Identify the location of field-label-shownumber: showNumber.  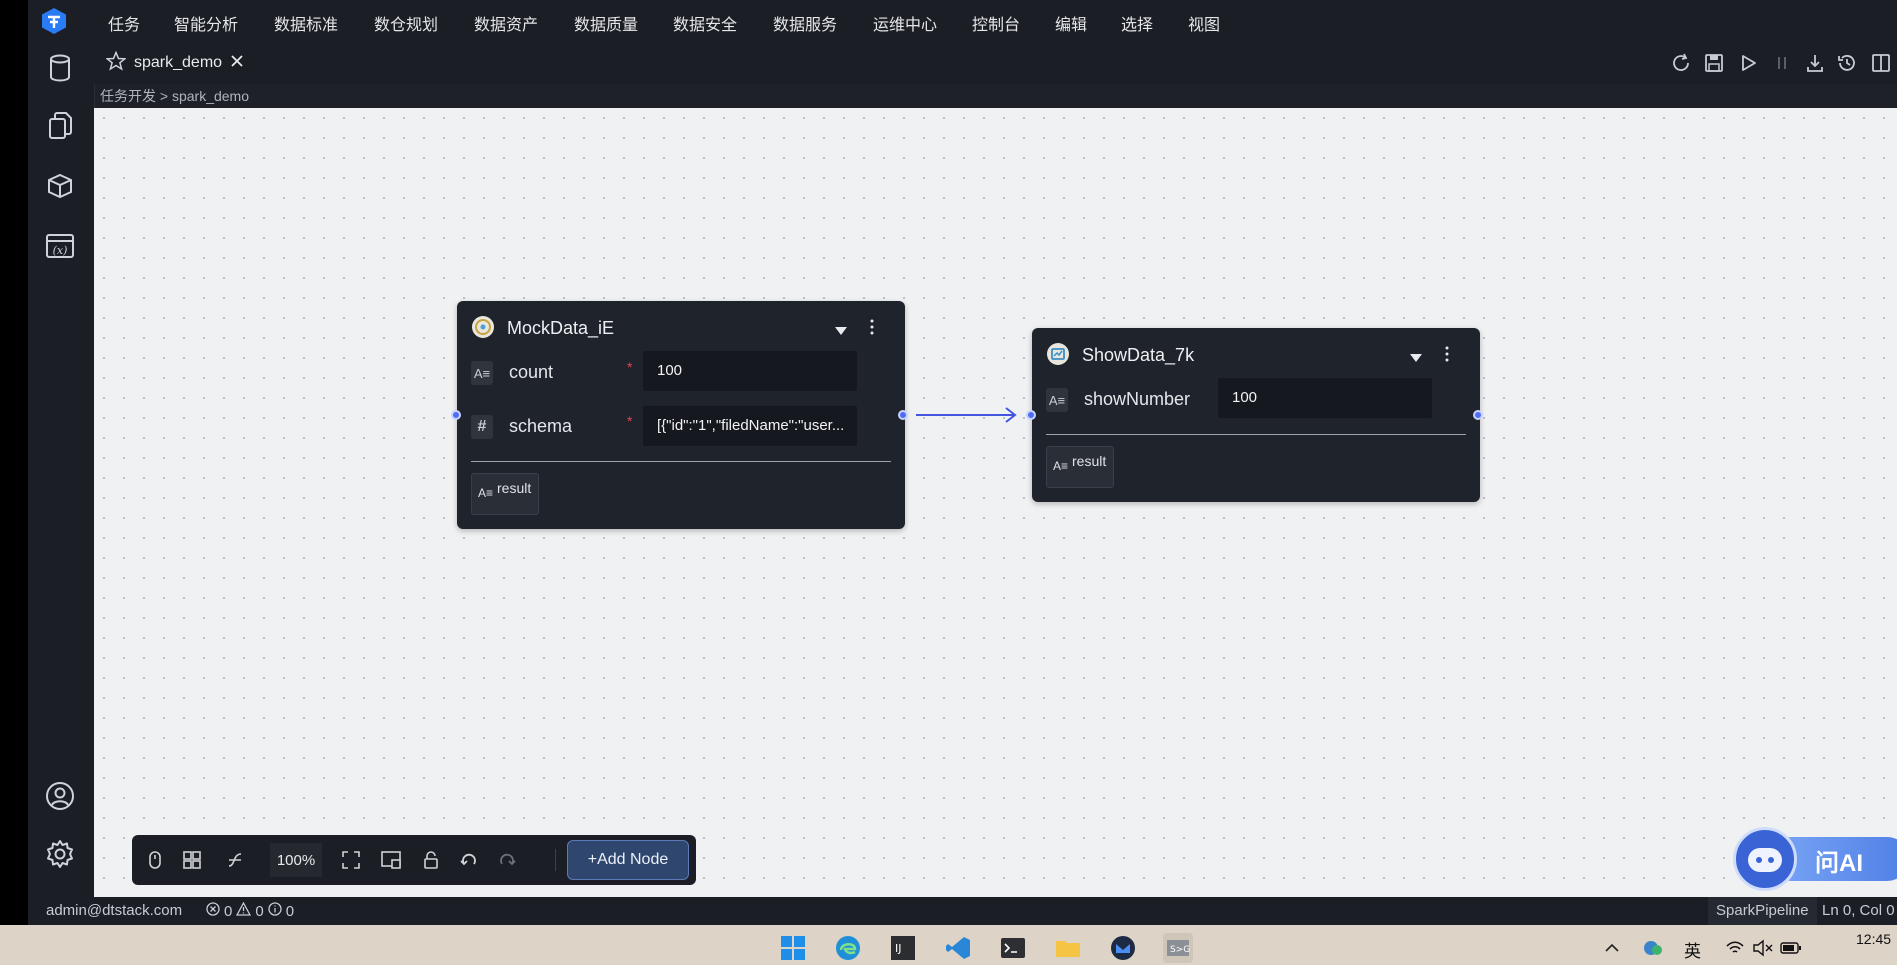
(1137, 399).